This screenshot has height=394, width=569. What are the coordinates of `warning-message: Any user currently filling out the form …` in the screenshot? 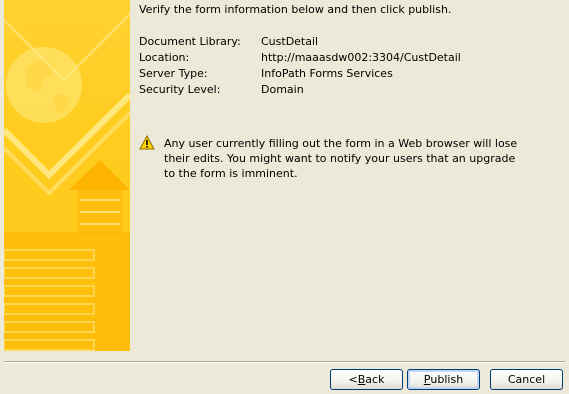 It's located at (341, 158).